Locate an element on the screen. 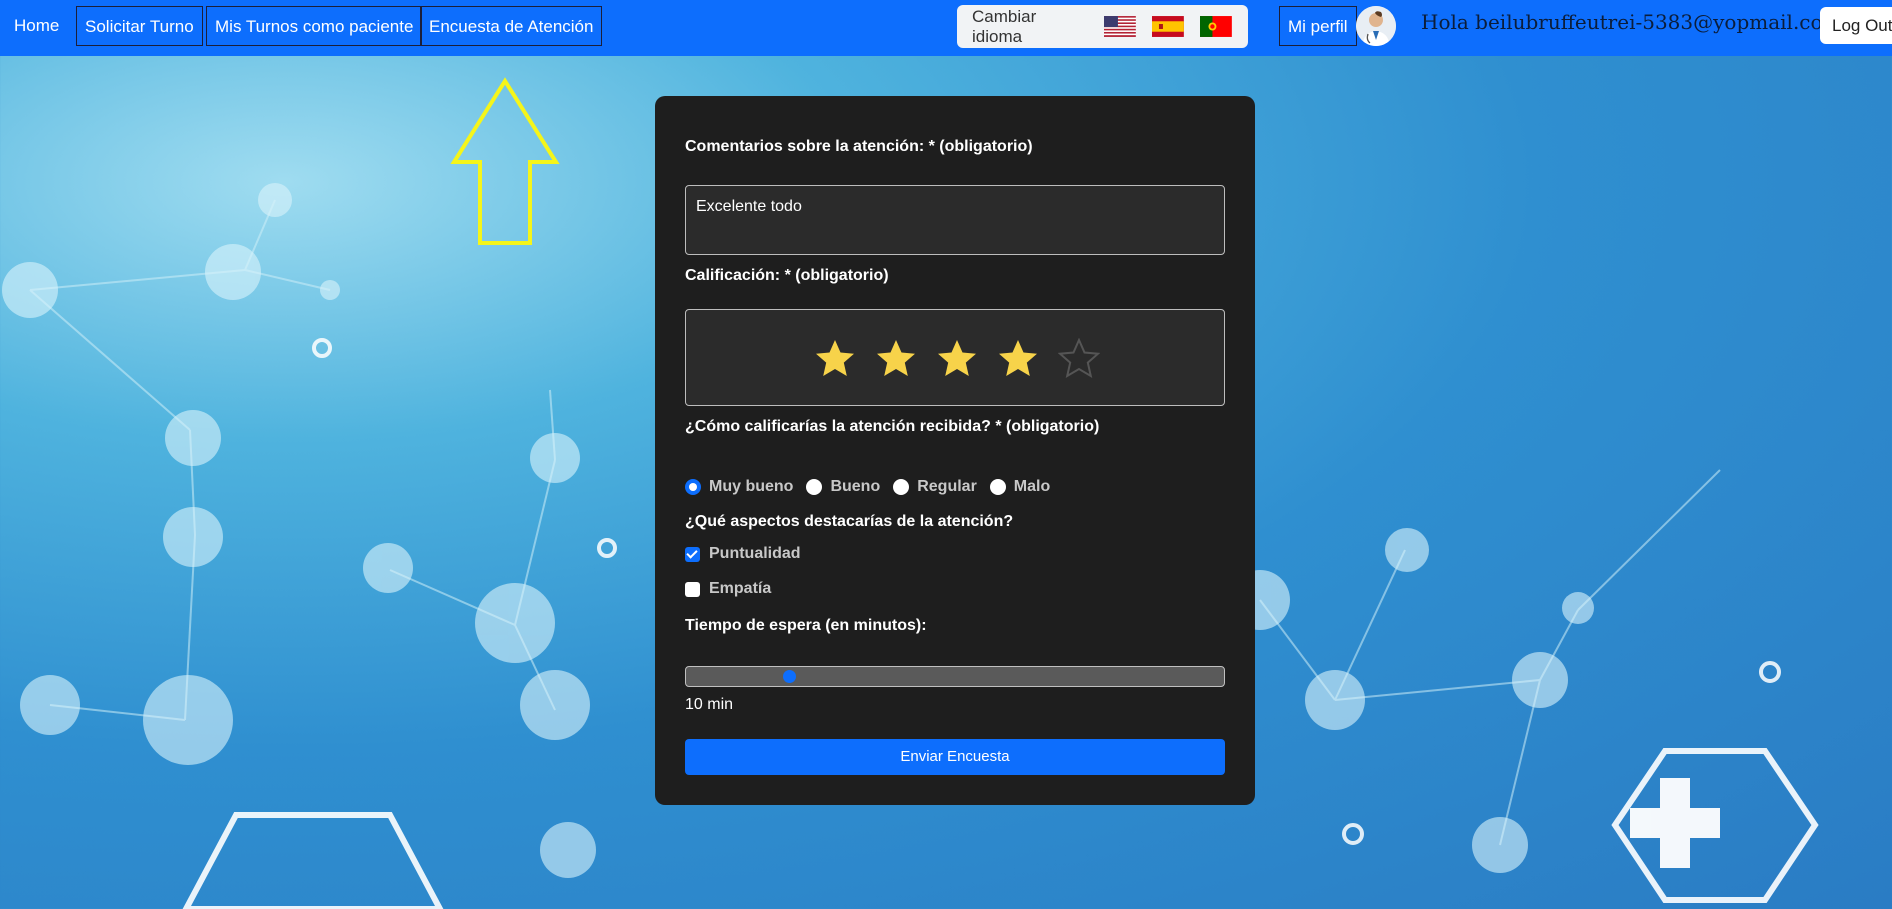 Image resolution: width=1892 pixels, height=909 pixels. comments-textarea: Excelente todo is located at coordinates (955, 220).